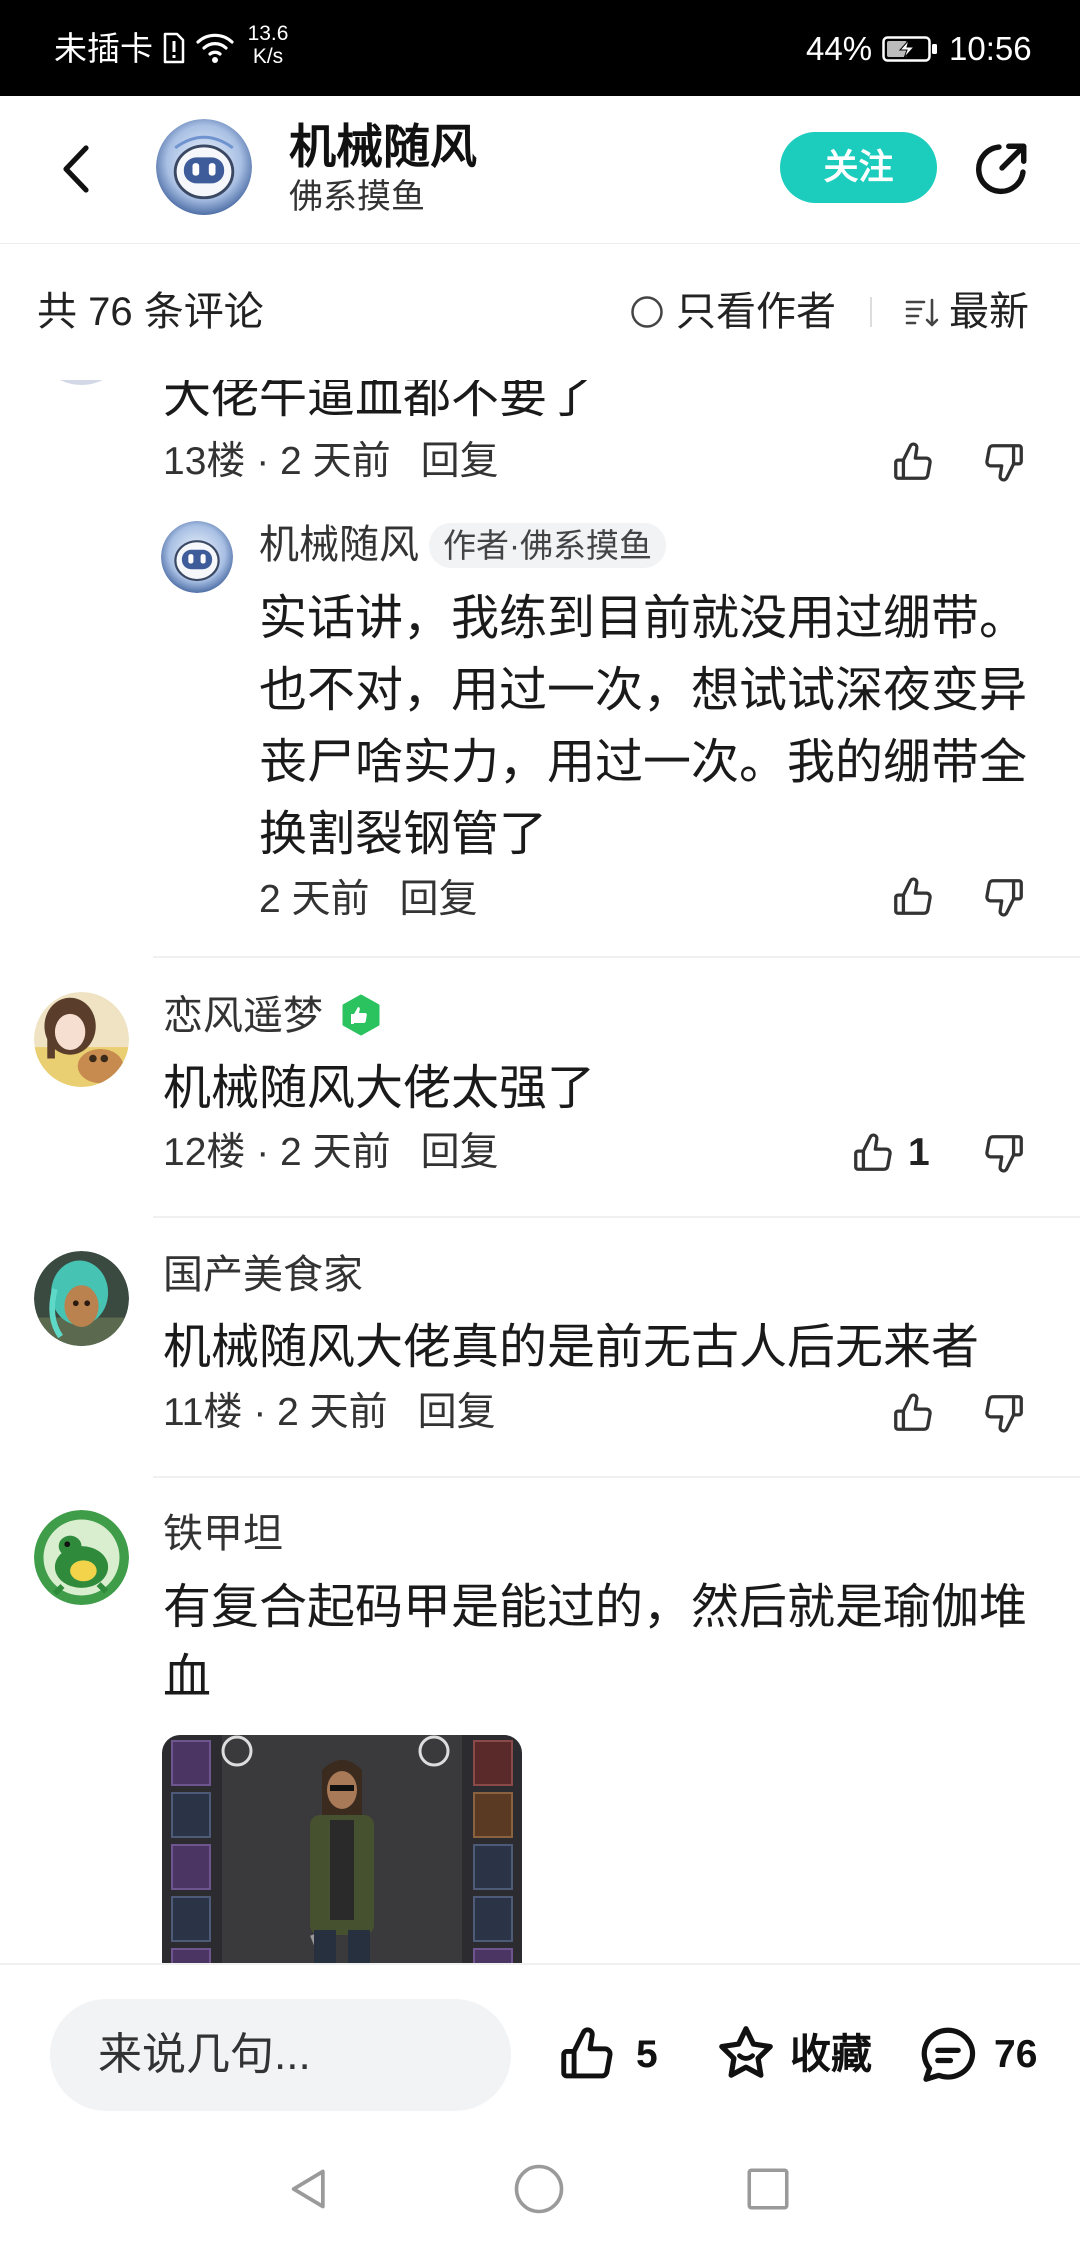 Image resolution: width=1080 pixels, height=2244 pixels. Describe the element at coordinates (277, 1152) in the screenshot. I see `comment-floor-time: 12楼 · 2 天前` at that location.